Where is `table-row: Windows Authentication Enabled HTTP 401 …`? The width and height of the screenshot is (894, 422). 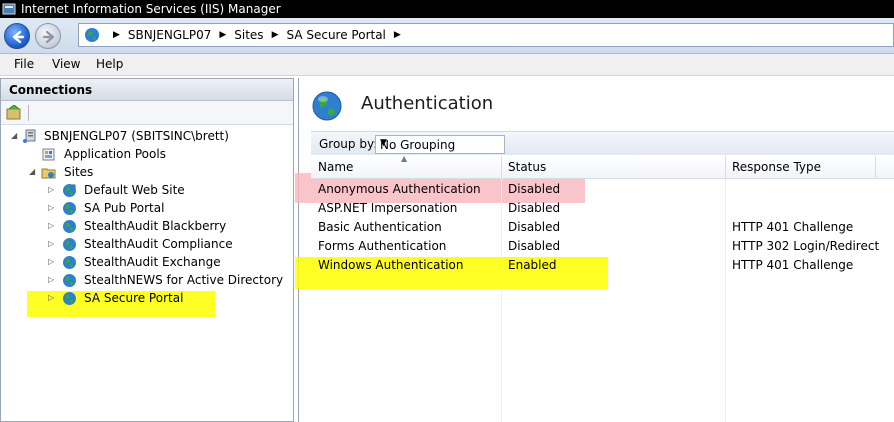
table-row: Windows Authentication Enabled HTTP 401 … is located at coordinates (602, 265).